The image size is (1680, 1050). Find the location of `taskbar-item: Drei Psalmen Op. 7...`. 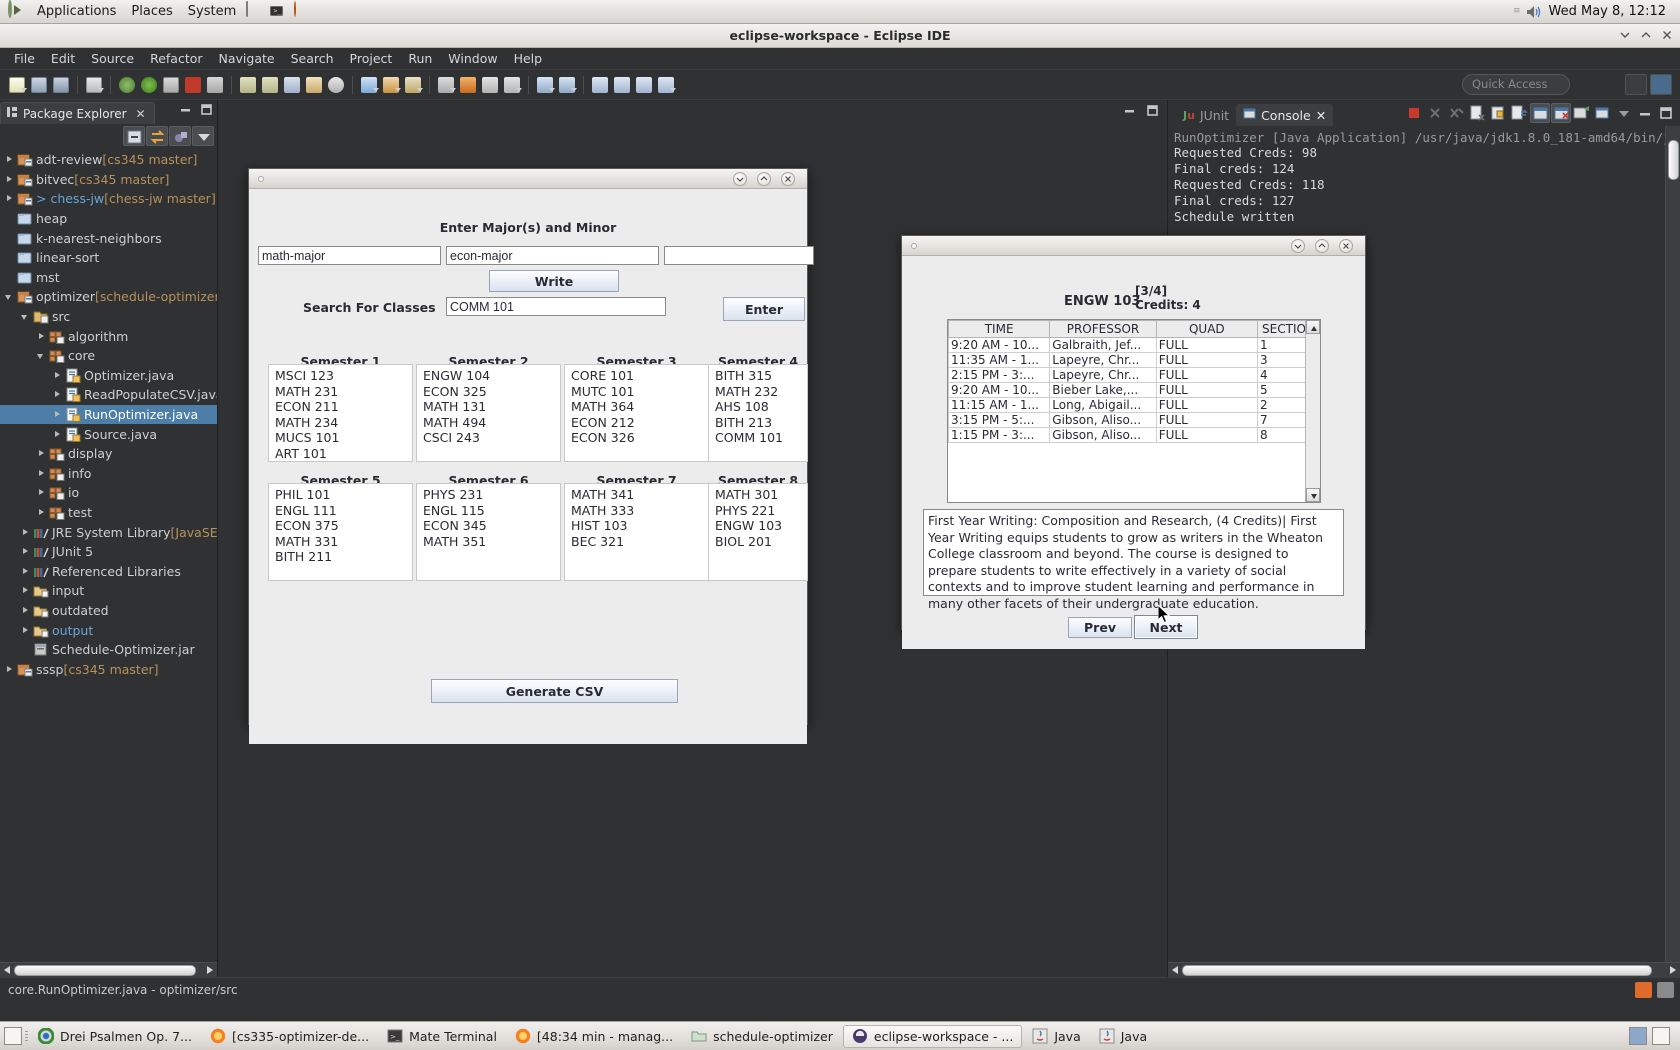

taskbar-item: Drei Psalmen Op. 7... is located at coordinates (115, 1036).